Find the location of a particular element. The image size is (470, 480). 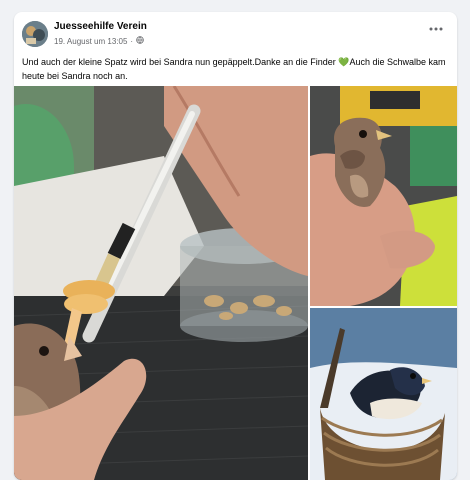

more-horizontal-icon is located at coordinates (436, 29).